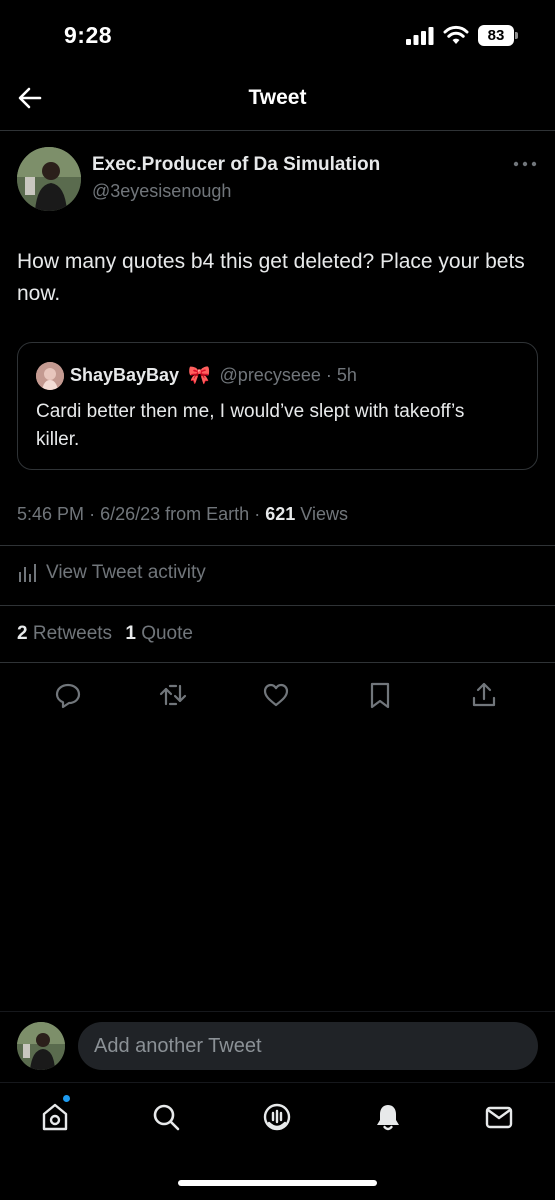 Image resolution: width=555 pixels, height=1200 pixels. I want to click on tweet-meta: 5:46 PM · 6/26/23 from Earth · 621 Views, so click(182, 514).